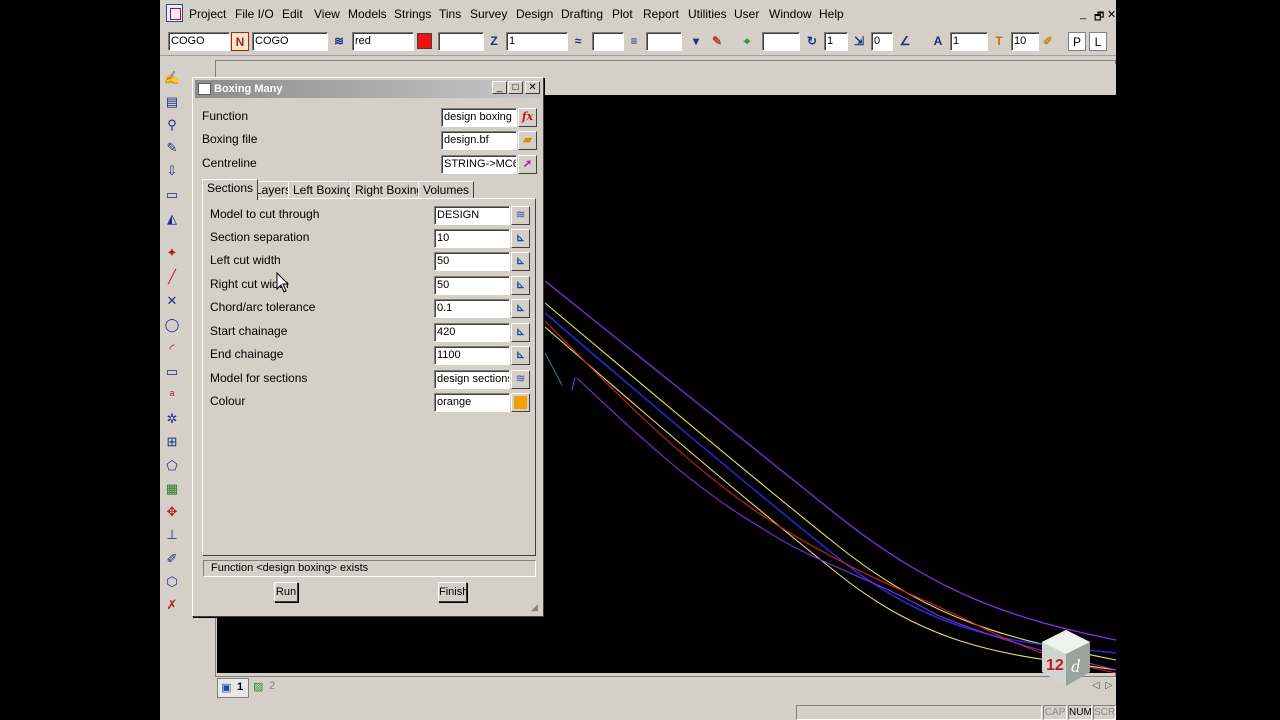 This screenshot has width=1280, height=720. I want to click on n-button: N, so click(240, 41).